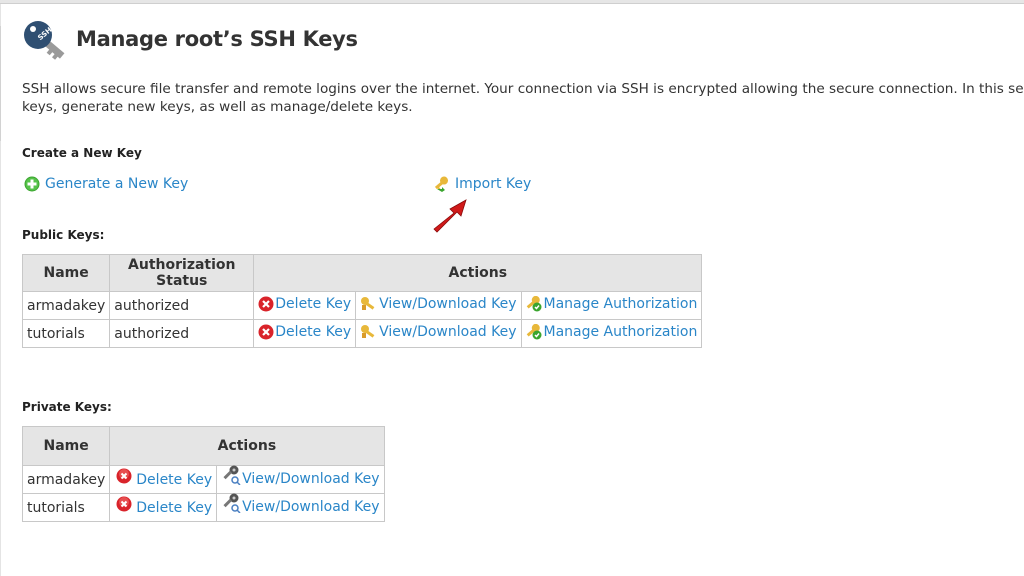  Describe the element at coordinates (182, 273) in the screenshot. I see `column-header-authorization-status: Authorization Status` at that location.